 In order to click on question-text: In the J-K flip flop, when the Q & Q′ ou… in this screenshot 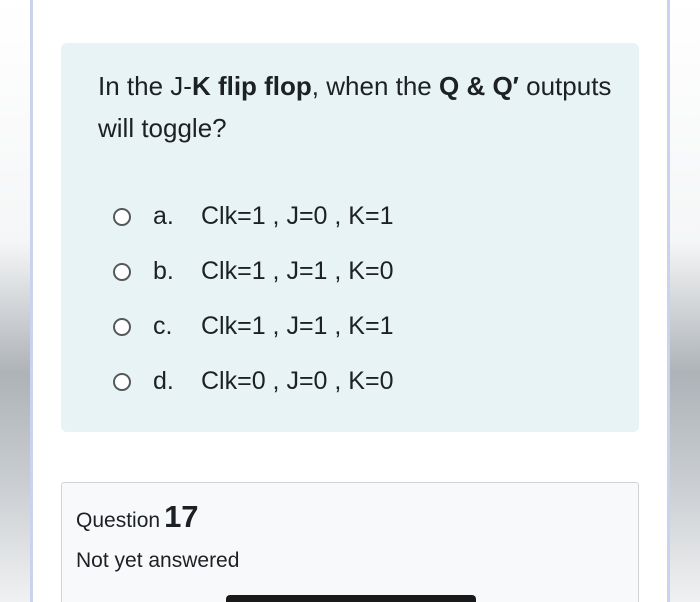, I will do `click(358, 107)`.